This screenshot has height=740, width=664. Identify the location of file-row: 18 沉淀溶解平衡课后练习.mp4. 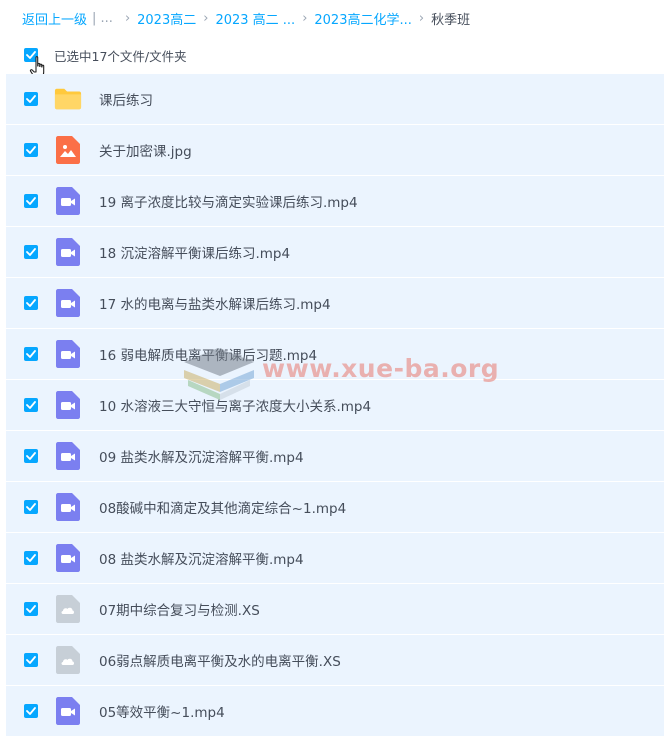
(335, 252).